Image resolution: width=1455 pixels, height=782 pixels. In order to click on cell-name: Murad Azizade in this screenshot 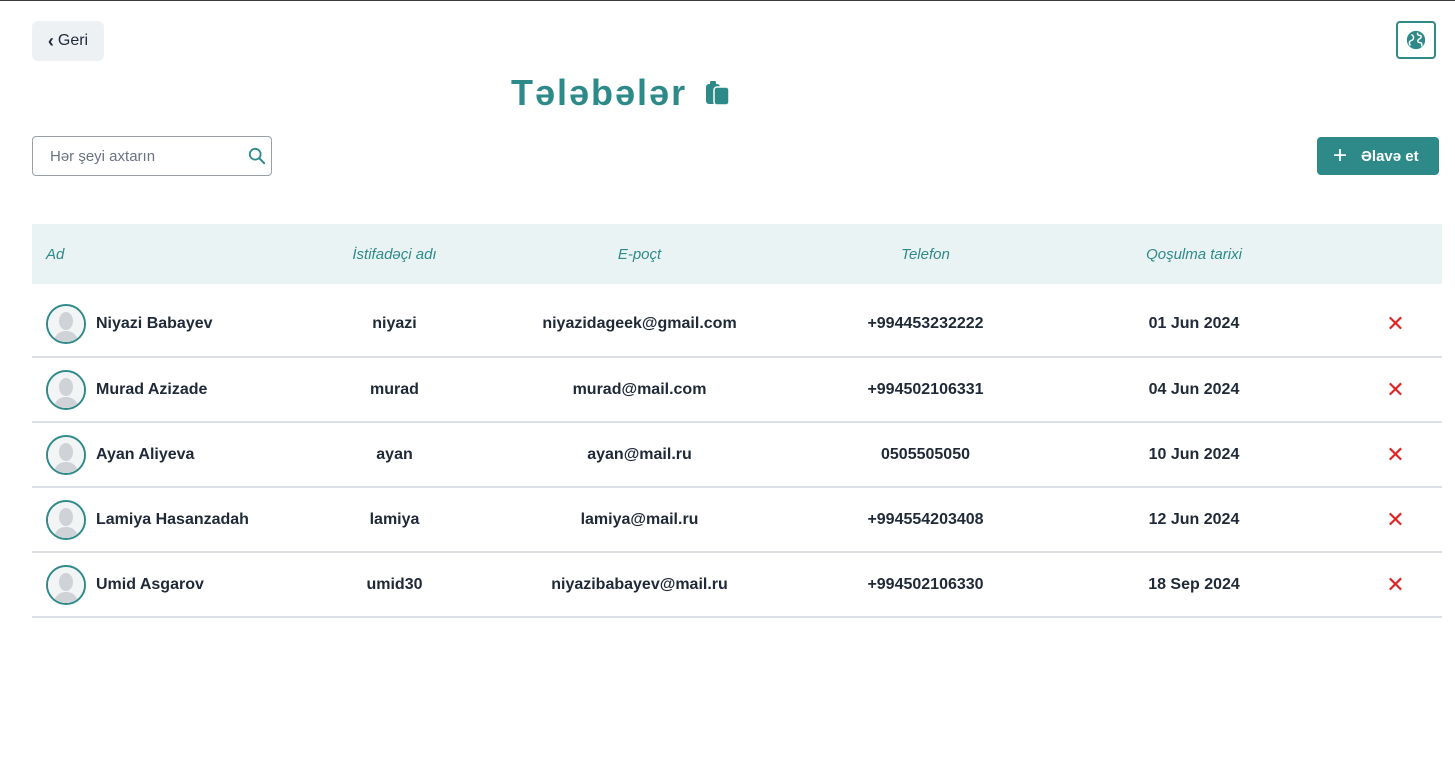, I will do `click(177, 389)`.